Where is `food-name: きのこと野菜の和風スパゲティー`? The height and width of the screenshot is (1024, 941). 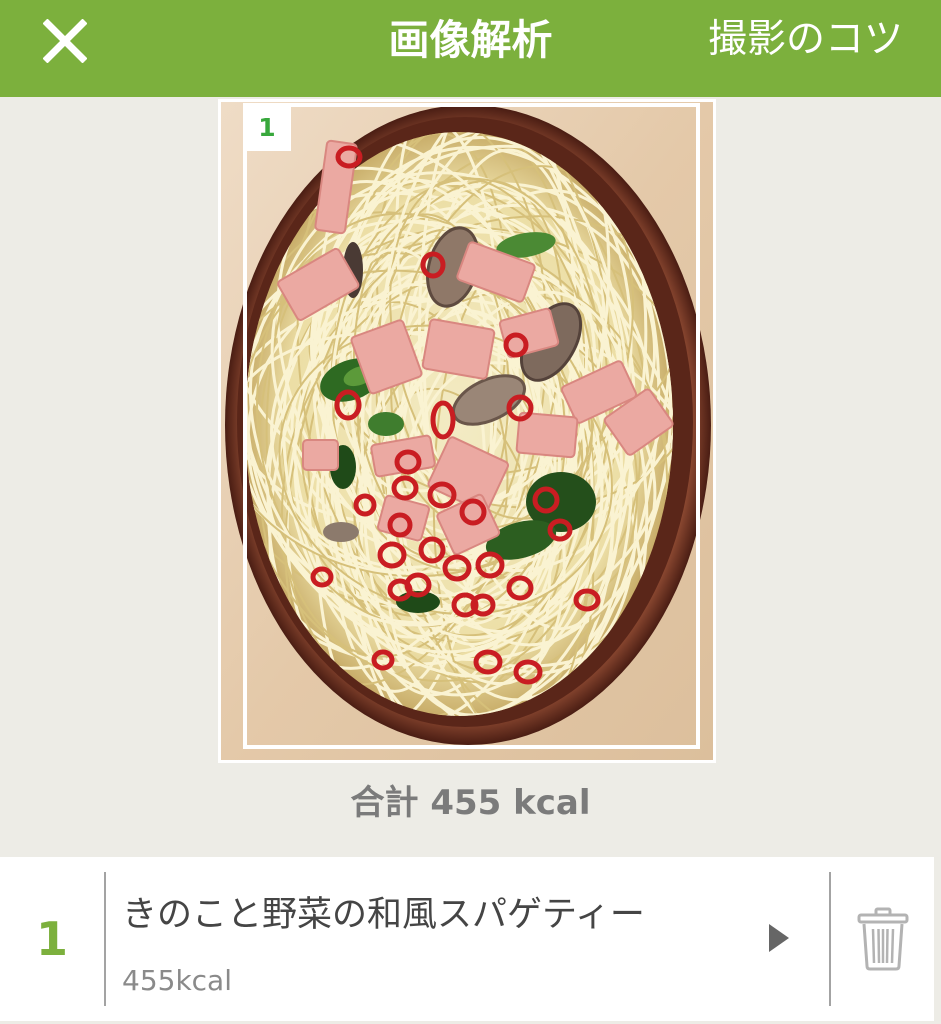 food-name: きのこと野菜の和風スパゲティー is located at coordinates (383, 915).